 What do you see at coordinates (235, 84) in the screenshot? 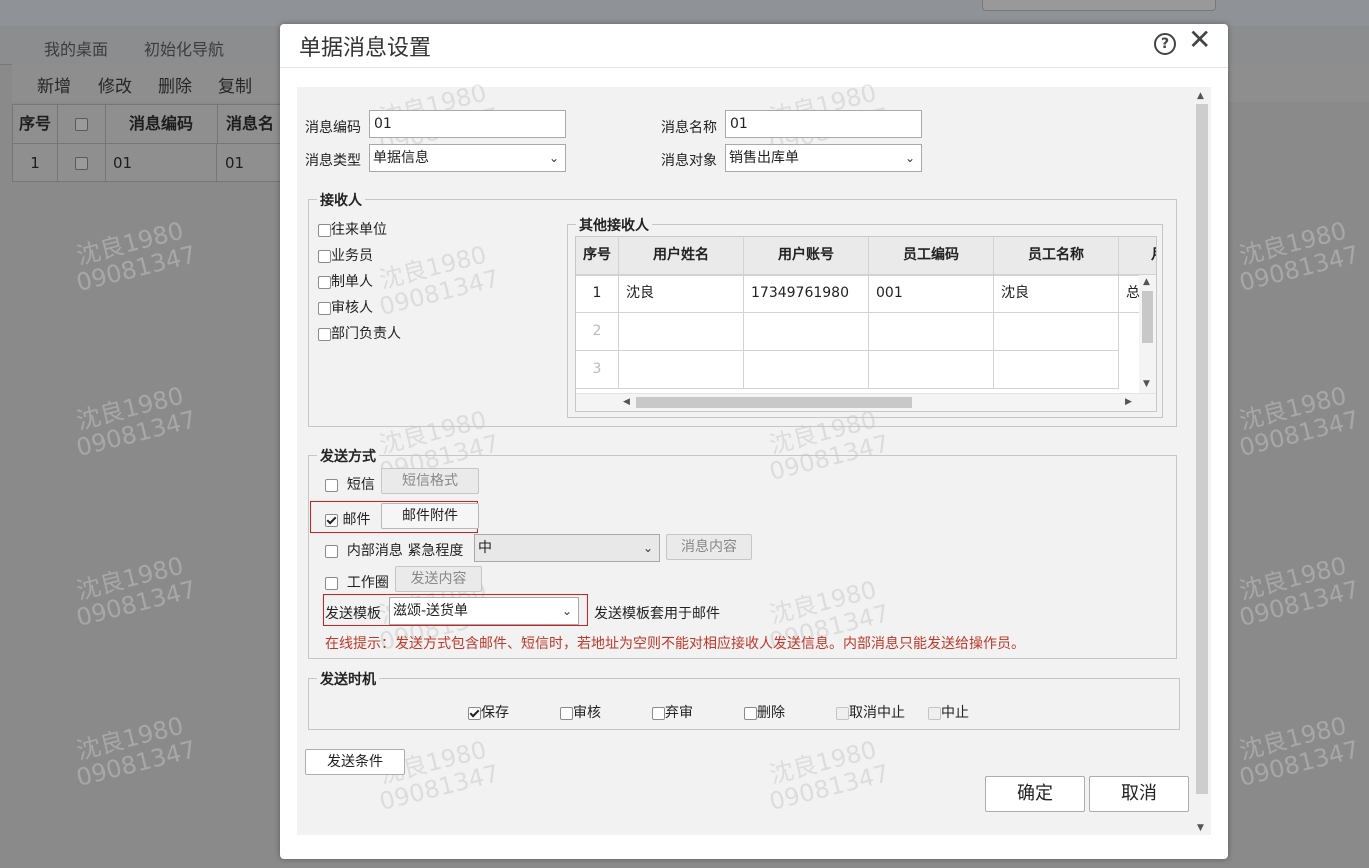
I see `toolbar-copy-button: 复制` at bounding box center [235, 84].